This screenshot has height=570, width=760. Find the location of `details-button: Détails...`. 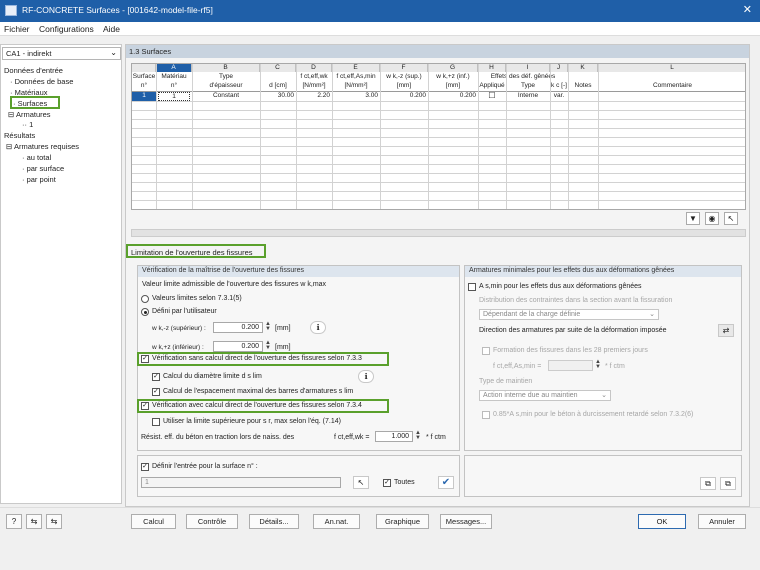

details-button: Détails... is located at coordinates (274, 521).